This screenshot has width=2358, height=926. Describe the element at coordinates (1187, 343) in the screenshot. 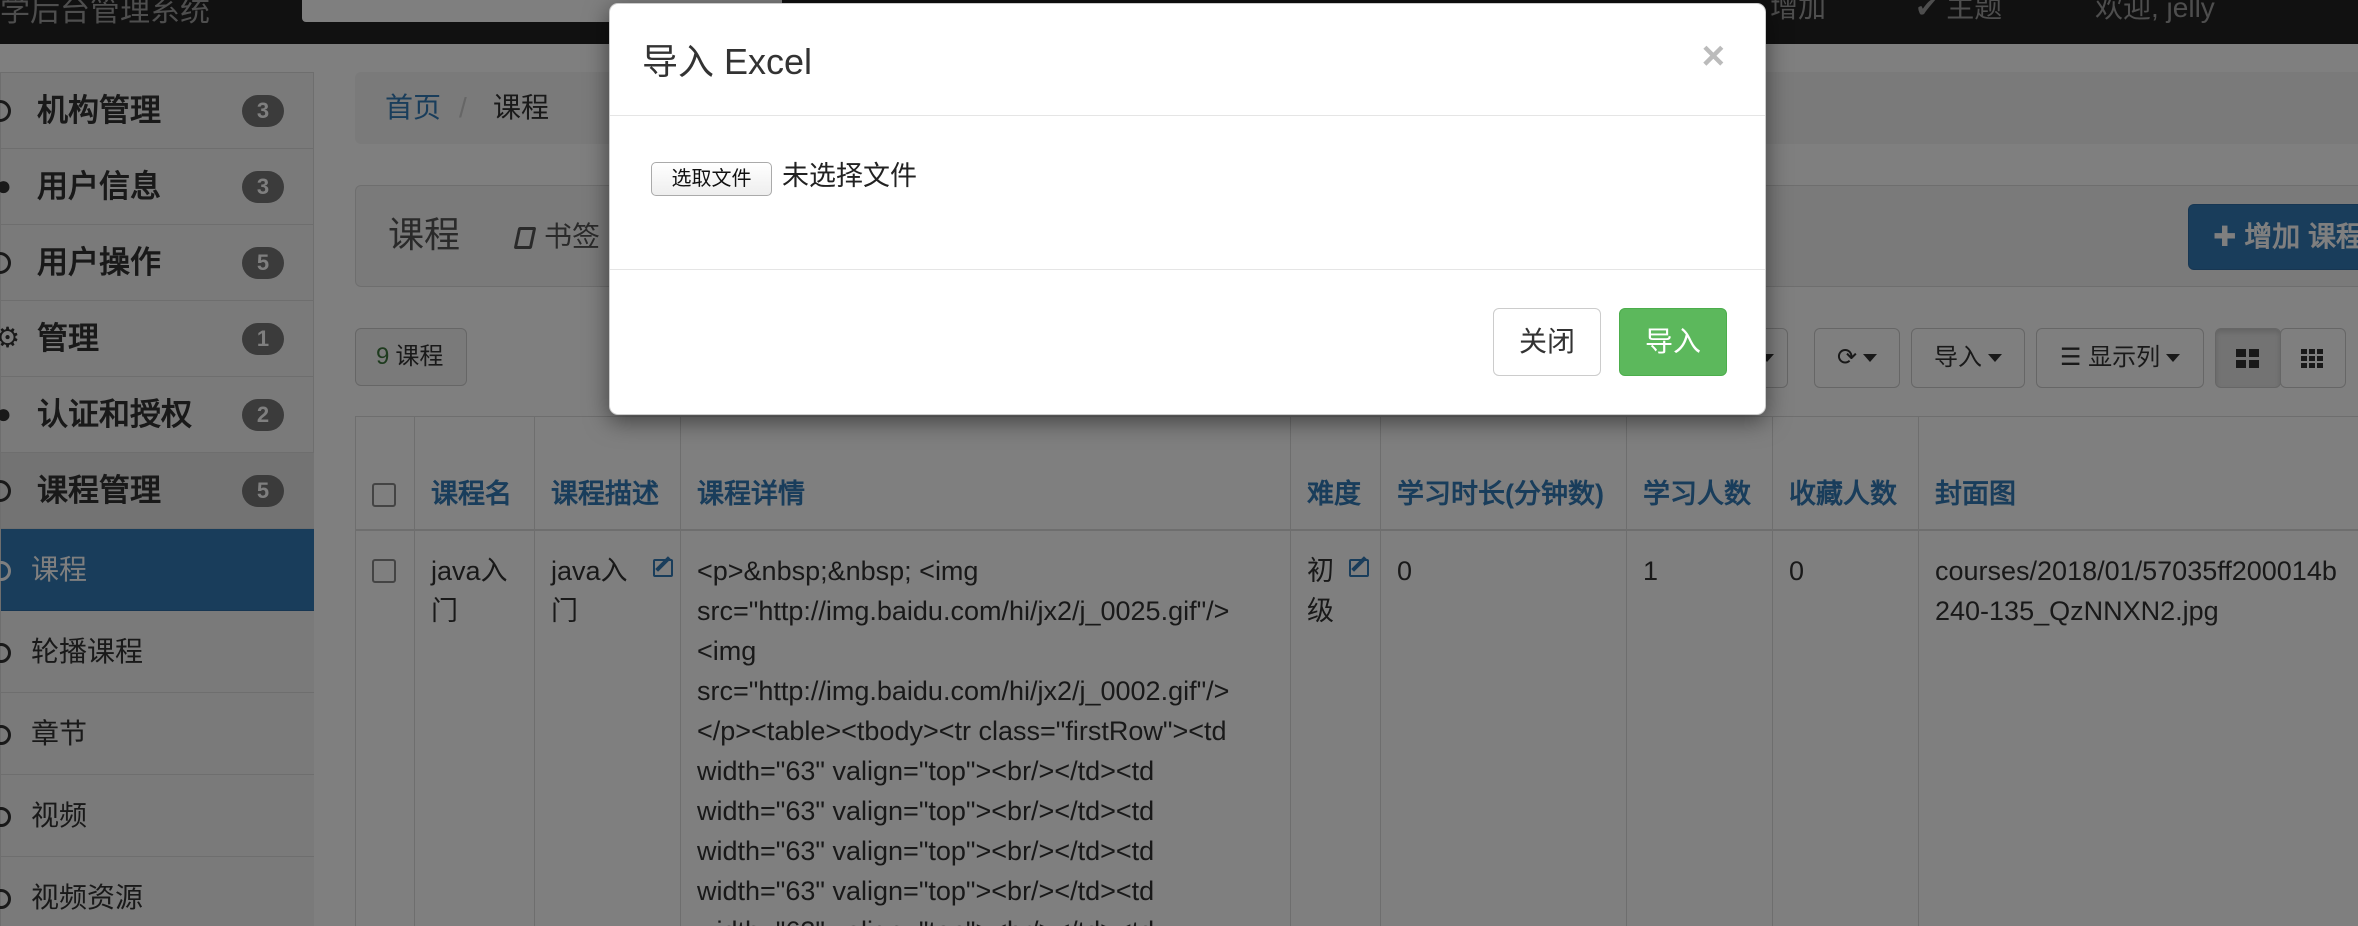

I see `modal-footer: 关闭 导入` at that location.